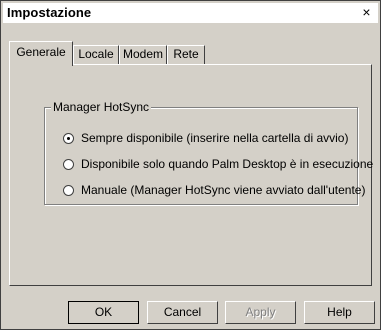 Image resolution: width=381 pixels, height=330 pixels. What do you see at coordinates (260, 312) in the screenshot?
I see `apply-button: Apply` at bounding box center [260, 312].